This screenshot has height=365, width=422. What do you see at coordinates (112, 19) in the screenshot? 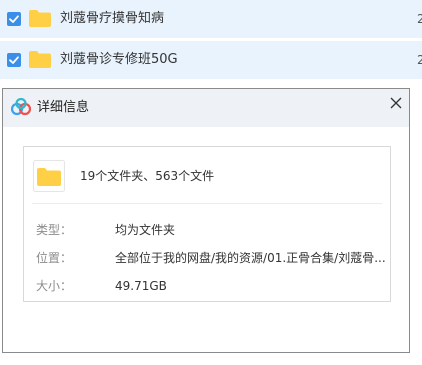
I see `file-name: 刘蔻骨疗摸骨知病` at bounding box center [112, 19].